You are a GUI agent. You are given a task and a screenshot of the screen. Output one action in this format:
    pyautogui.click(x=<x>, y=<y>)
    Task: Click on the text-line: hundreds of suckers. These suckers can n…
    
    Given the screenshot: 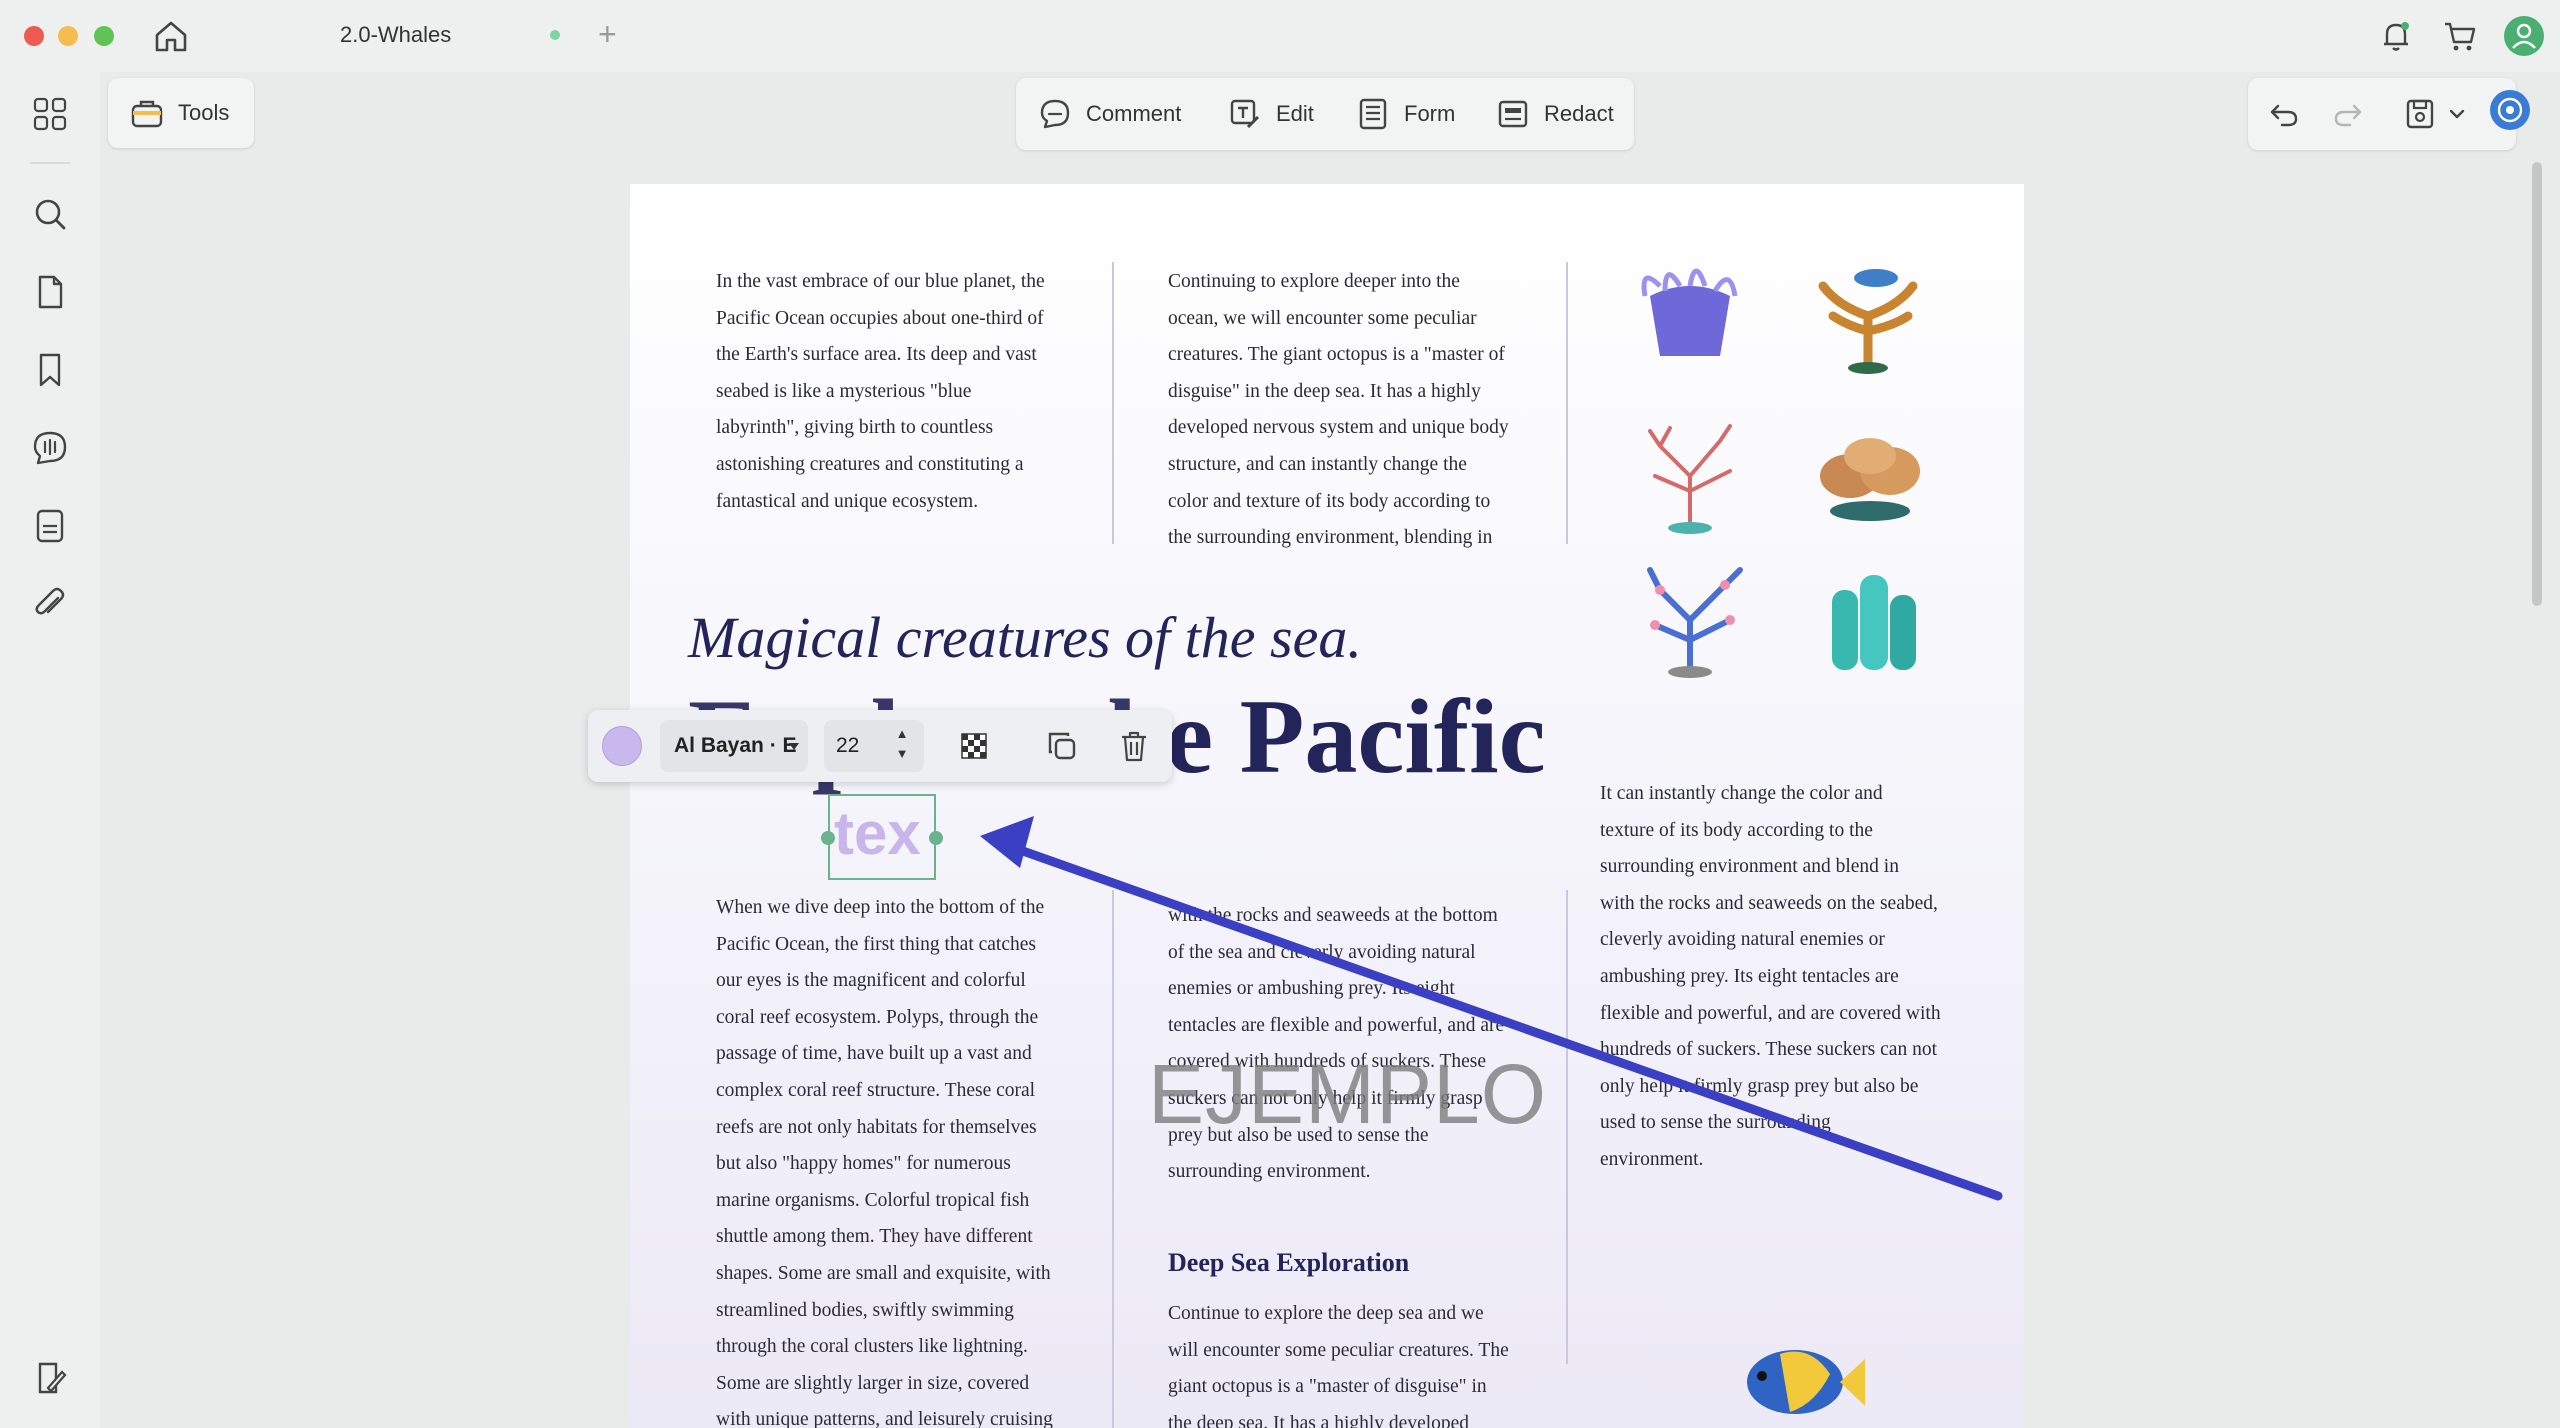 What is the action you would take?
    pyautogui.click(x=1769, y=1050)
    